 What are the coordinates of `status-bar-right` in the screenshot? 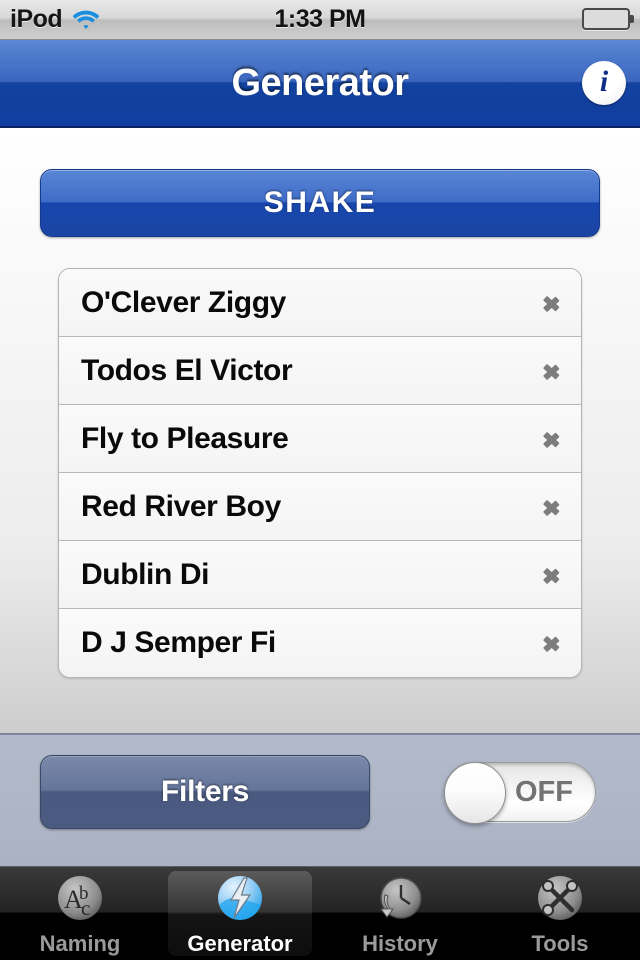 It's located at (608, 19).